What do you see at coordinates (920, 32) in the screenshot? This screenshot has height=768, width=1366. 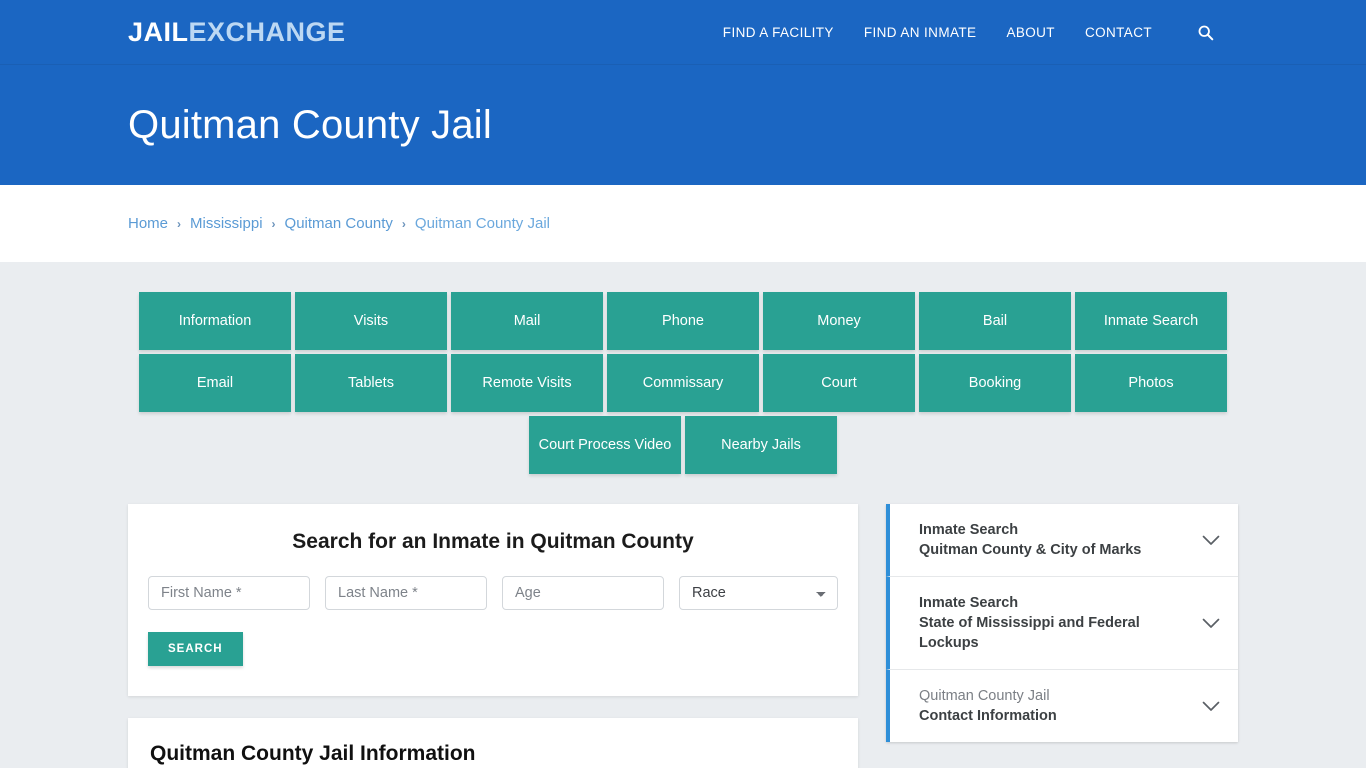 I see `nav-item-find-an-inmate: FIND AN INMATE` at bounding box center [920, 32].